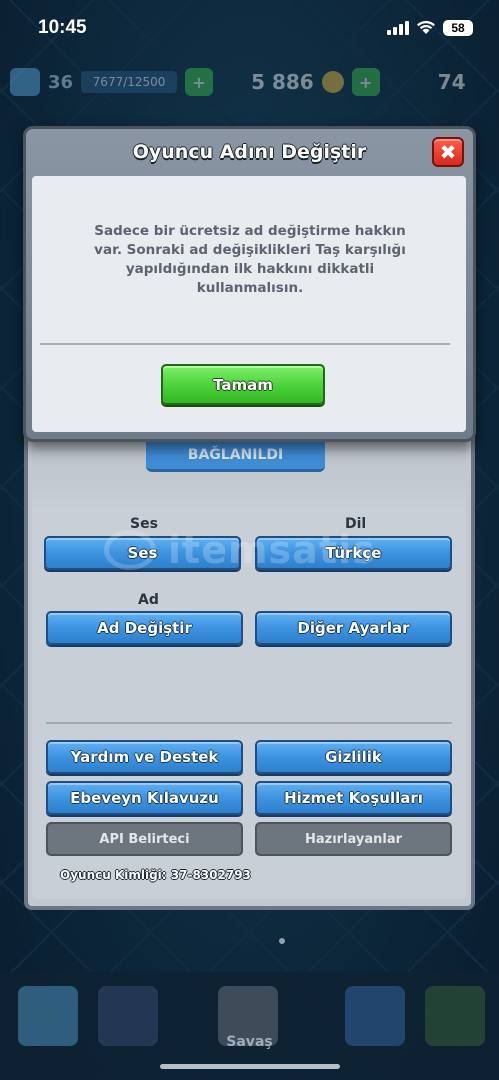 The image size is (499, 1080). What do you see at coordinates (61, 82) in the screenshot?
I see `level-number: 36` at bounding box center [61, 82].